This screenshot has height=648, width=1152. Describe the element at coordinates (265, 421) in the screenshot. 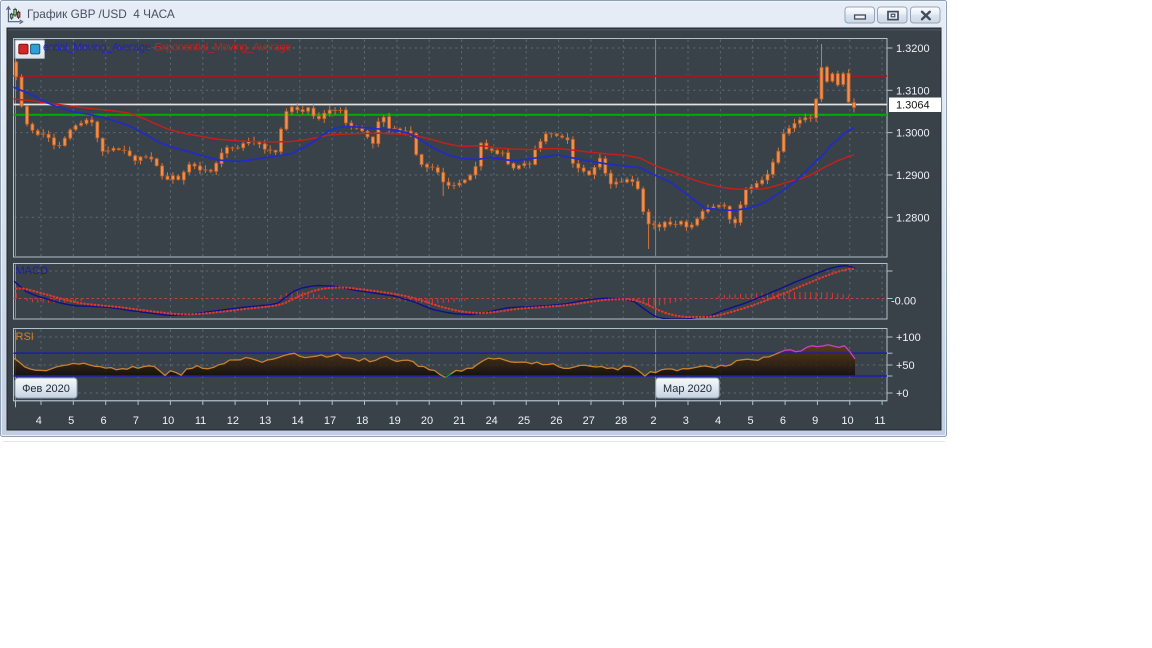

I see `svg-text: 13` at that location.